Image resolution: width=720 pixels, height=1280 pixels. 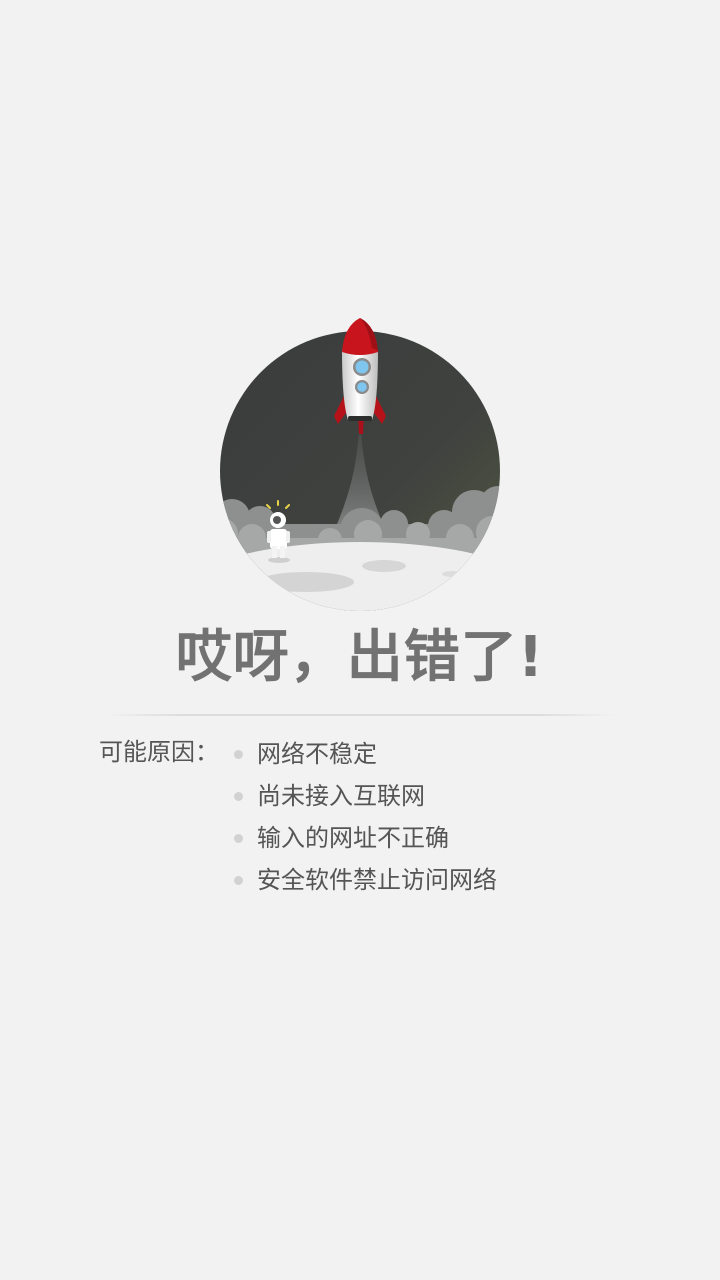 What do you see at coordinates (360, 715) in the screenshot?
I see `divider` at bounding box center [360, 715].